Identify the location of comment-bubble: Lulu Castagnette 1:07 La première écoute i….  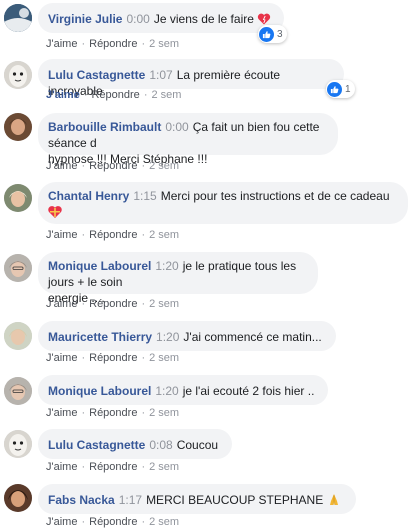
(191, 78).